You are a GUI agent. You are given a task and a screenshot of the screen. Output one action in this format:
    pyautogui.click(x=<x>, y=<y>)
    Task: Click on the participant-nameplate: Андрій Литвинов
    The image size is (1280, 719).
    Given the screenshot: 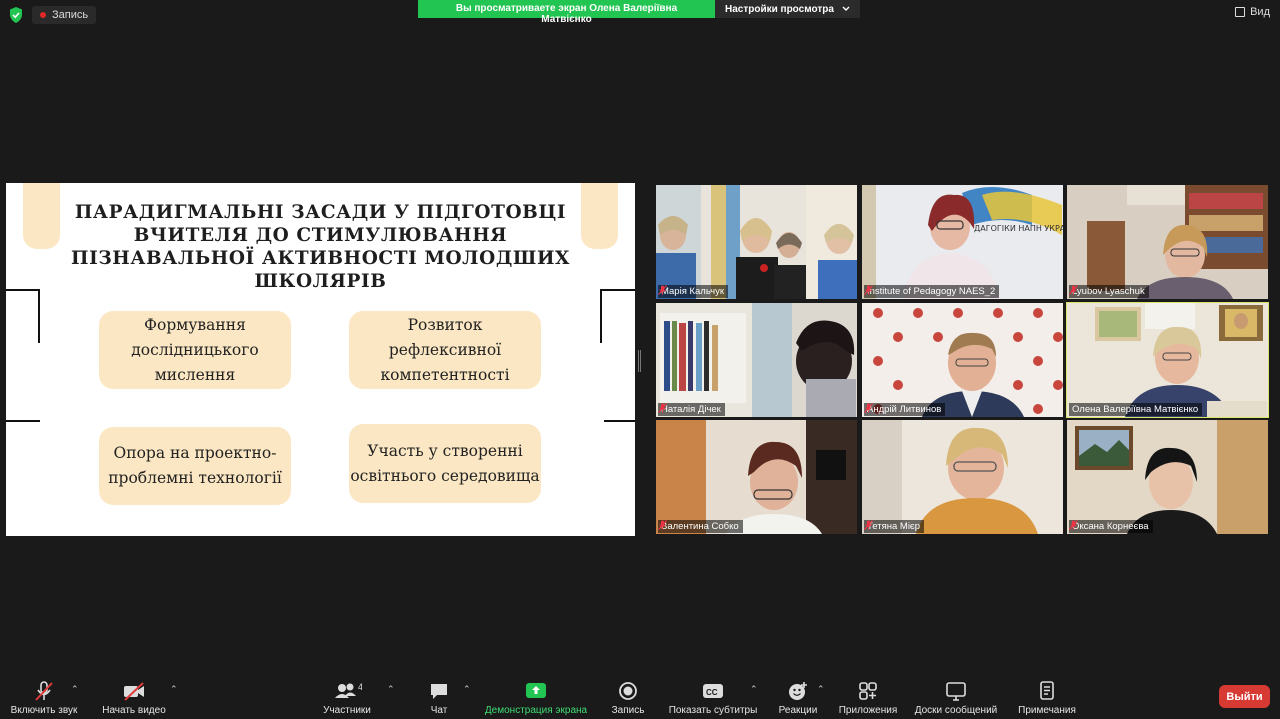 What is the action you would take?
    pyautogui.click(x=905, y=409)
    